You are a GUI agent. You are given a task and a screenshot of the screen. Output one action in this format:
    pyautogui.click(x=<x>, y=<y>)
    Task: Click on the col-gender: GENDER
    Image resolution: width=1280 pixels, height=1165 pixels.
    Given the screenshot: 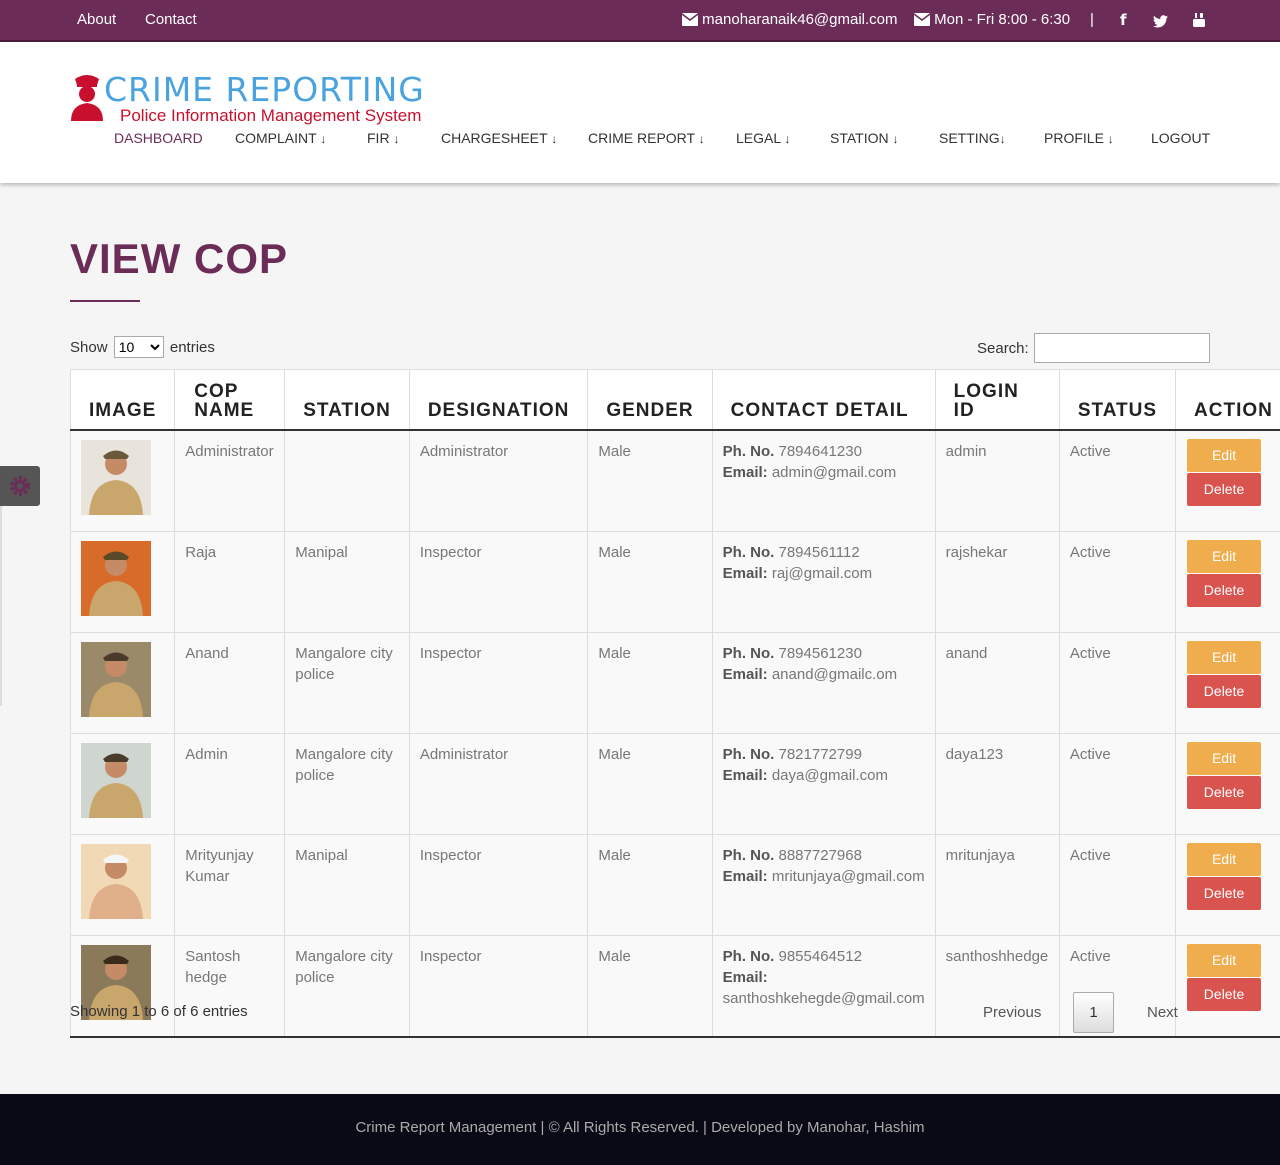 What is the action you would take?
    pyautogui.click(x=650, y=400)
    